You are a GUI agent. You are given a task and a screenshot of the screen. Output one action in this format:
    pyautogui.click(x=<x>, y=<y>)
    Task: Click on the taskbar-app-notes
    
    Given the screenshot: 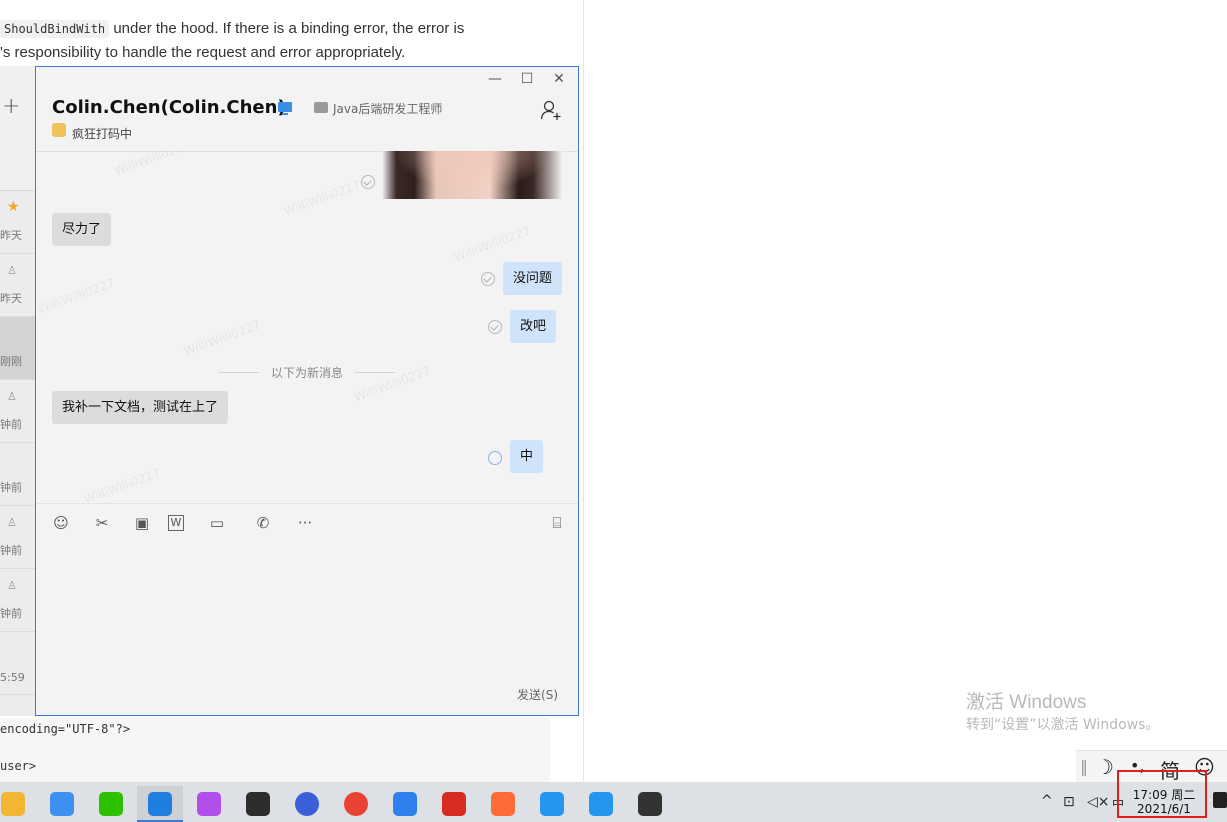 What is the action you would take?
    pyautogui.click(x=405, y=804)
    